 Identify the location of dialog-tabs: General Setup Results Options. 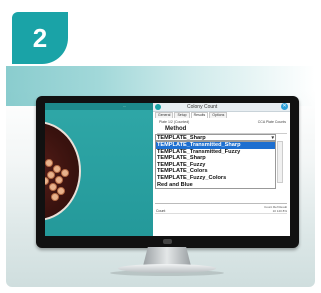
(191, 115).